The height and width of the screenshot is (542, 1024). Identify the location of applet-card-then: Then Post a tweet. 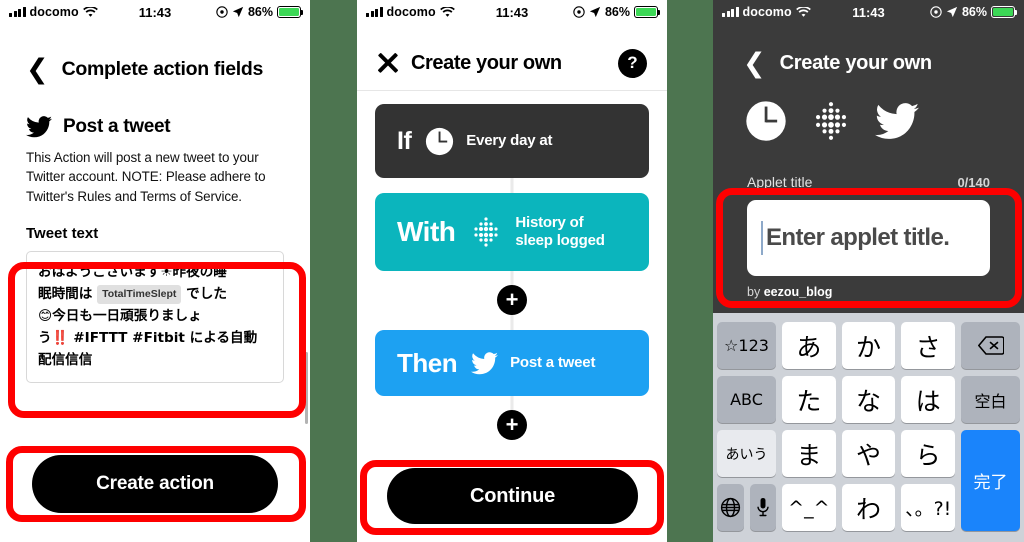
(512, 363).